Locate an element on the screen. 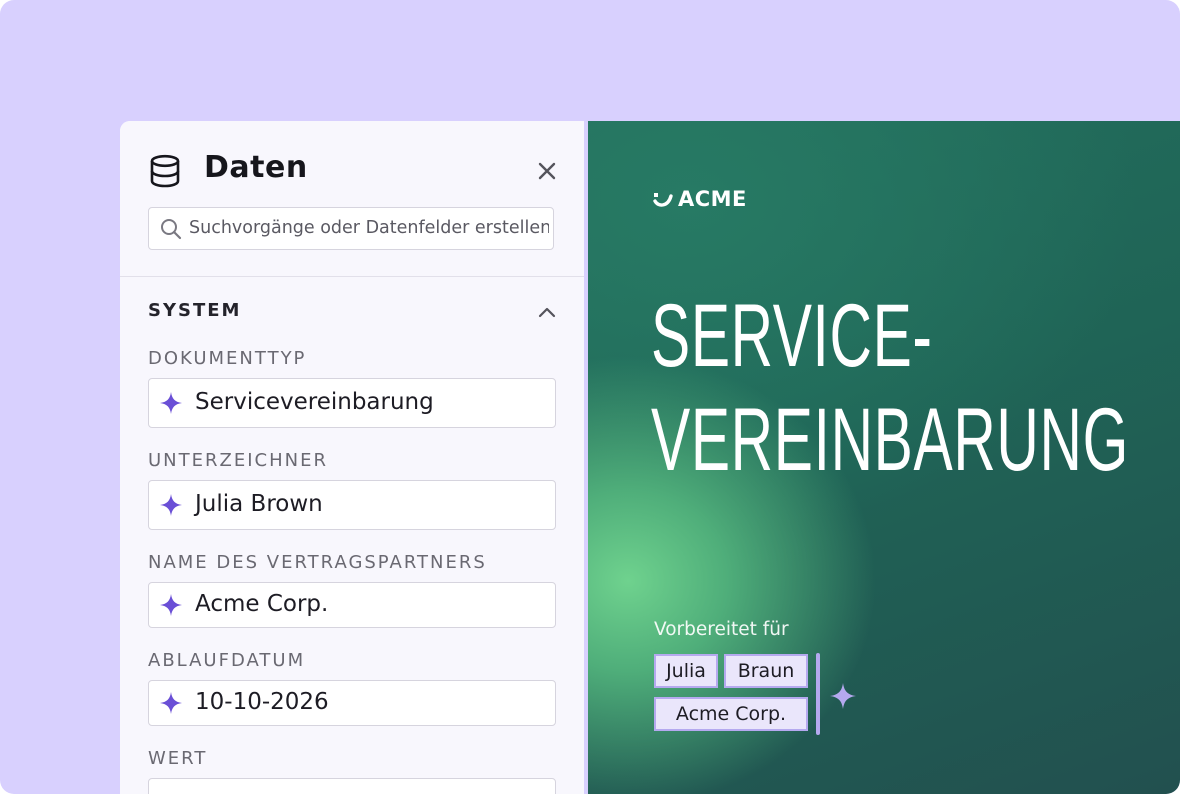 This screenshot has height=794, width=1180. field-value: Servicevereinbarung is located at coordinates (314, 402).